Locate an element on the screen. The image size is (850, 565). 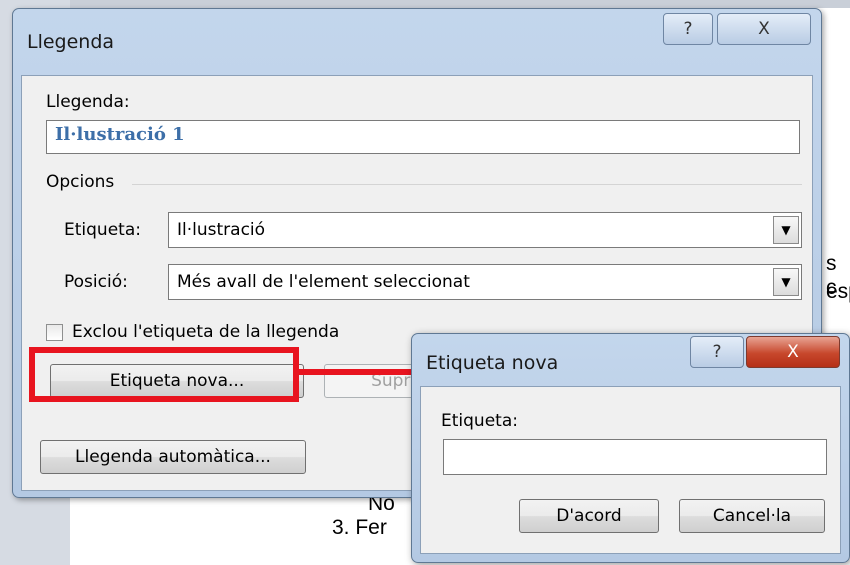
ok-button: D'acord is located at coordinates (589, 516).